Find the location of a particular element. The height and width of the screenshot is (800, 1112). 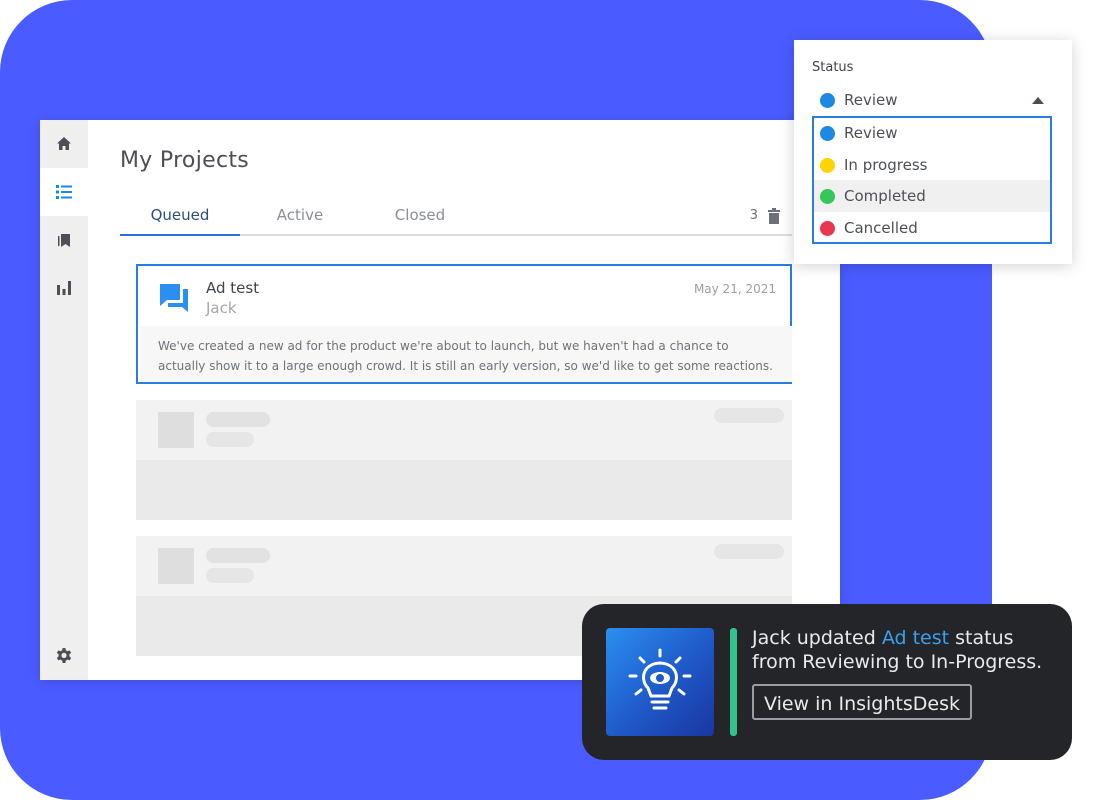

status-dot-icon is located at coordinates (827, 100).